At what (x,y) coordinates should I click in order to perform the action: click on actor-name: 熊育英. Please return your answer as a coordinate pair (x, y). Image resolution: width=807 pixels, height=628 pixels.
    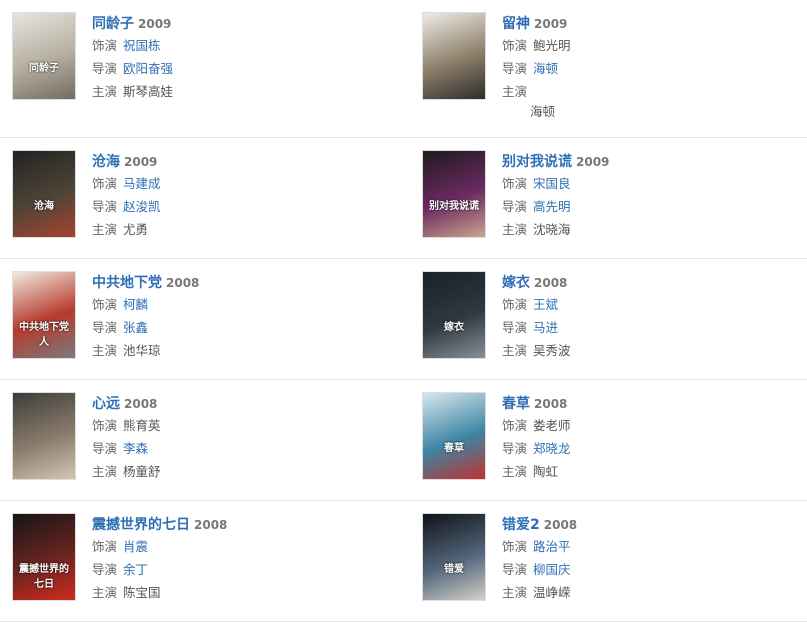
    Looking at the image, I should click on (142, 425).